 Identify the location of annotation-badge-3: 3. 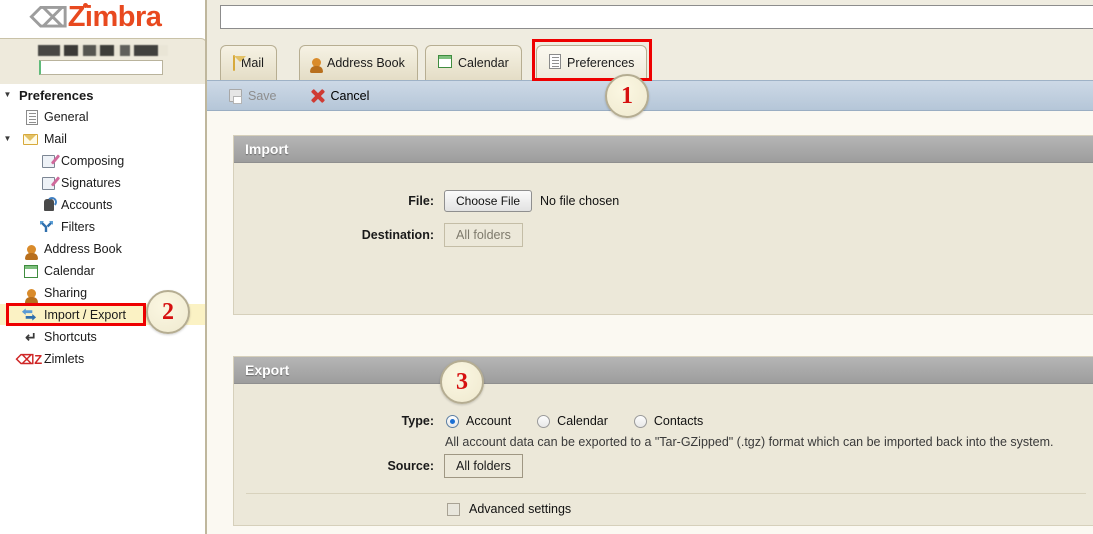
(462, 382).